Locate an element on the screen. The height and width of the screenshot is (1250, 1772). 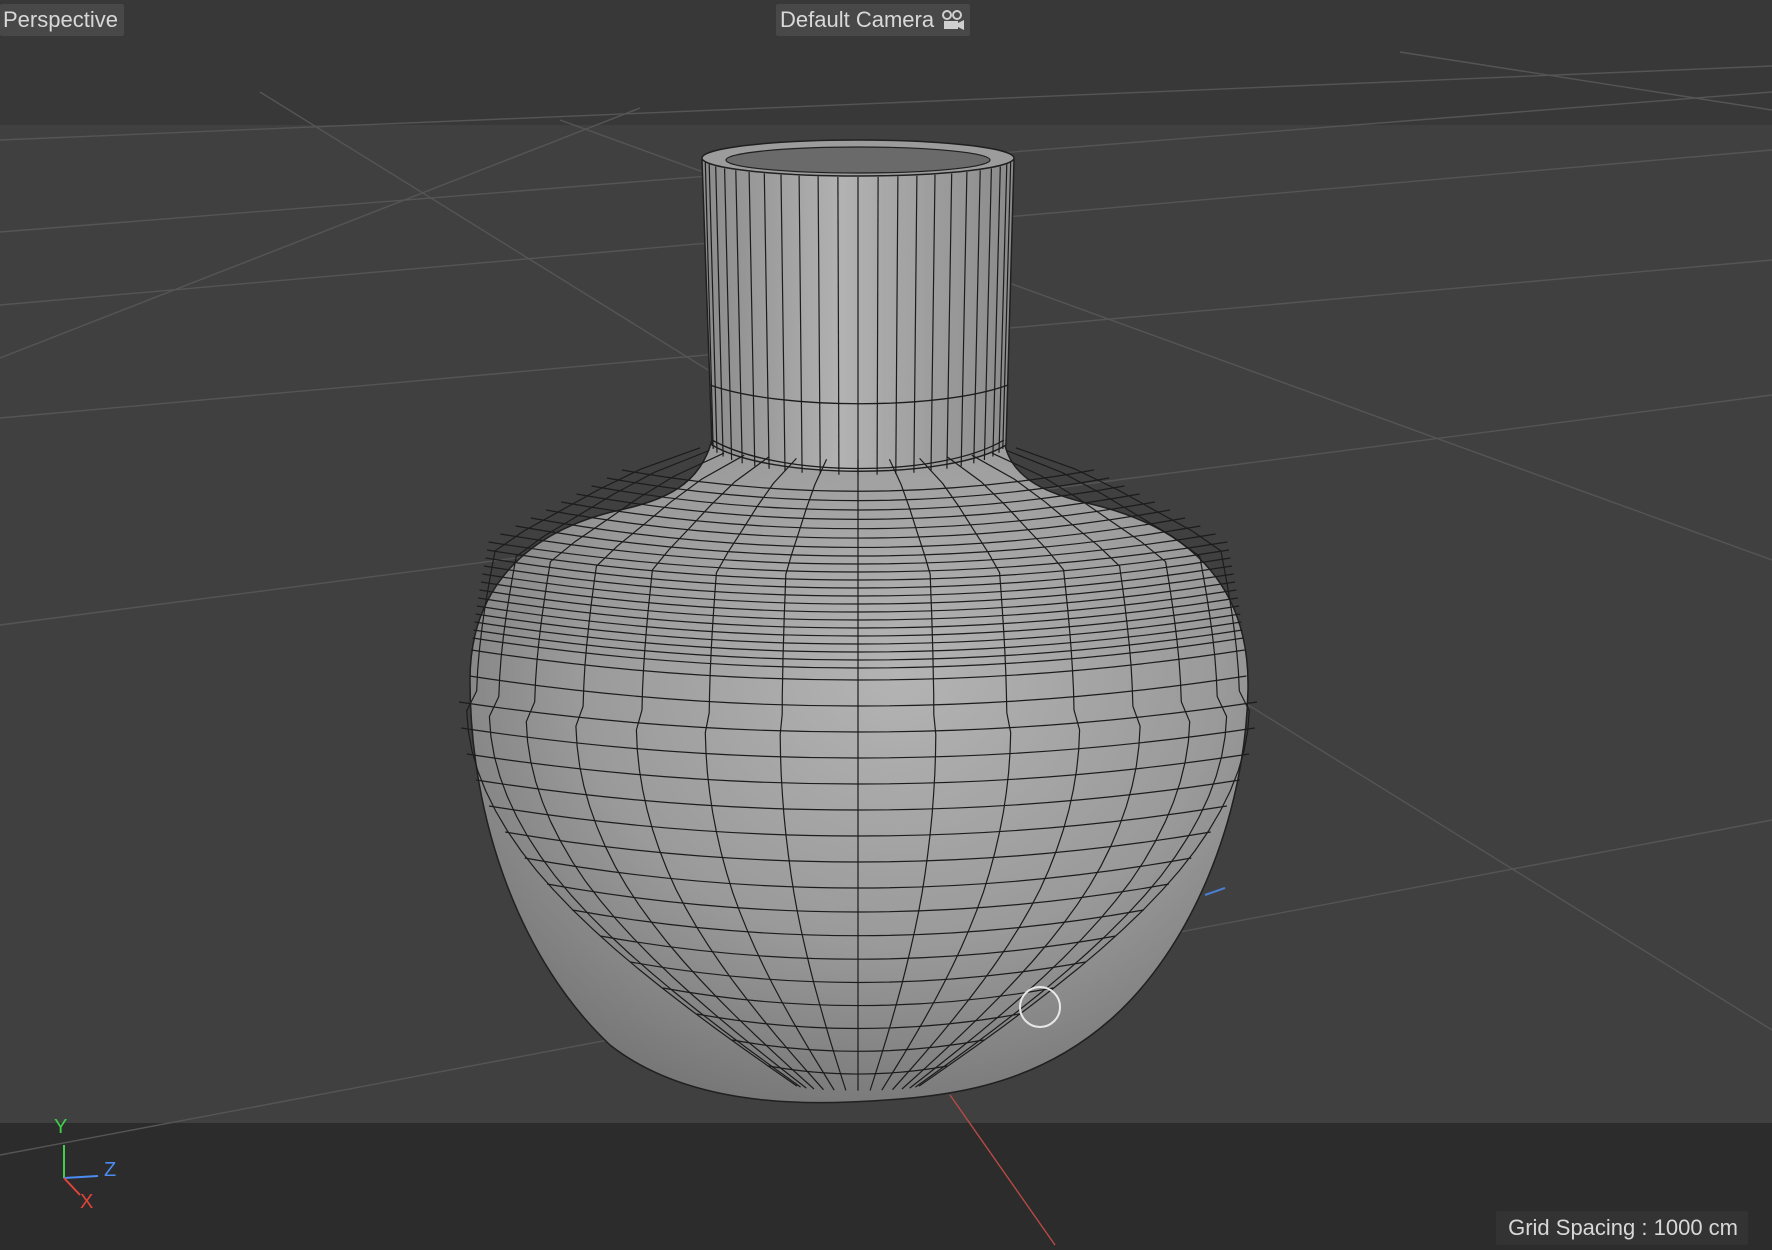
axis-z-label: Z is located at coordinates (110, 1170).